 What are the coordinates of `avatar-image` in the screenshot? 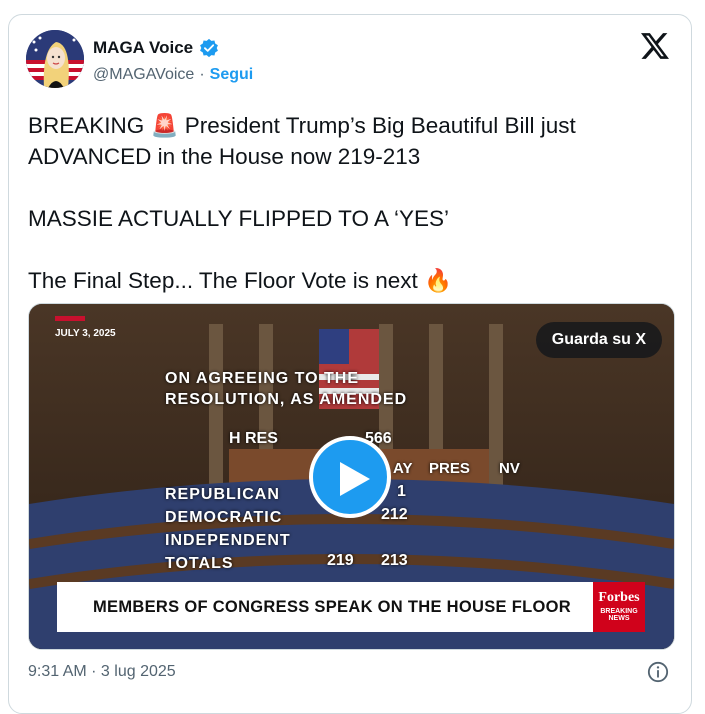 It's located at (55, 59).